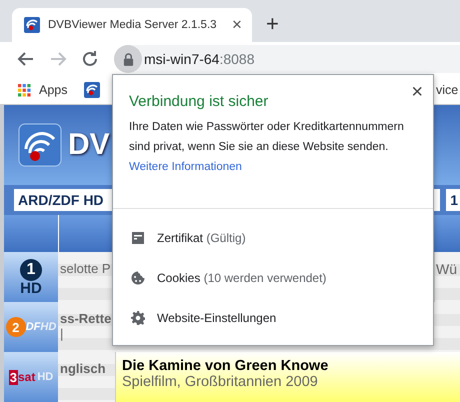 This screenshot has width=460, height=402. Describe the element at coordinates (453, 200) in the screenshot. I see `time-field: 1` at that location.